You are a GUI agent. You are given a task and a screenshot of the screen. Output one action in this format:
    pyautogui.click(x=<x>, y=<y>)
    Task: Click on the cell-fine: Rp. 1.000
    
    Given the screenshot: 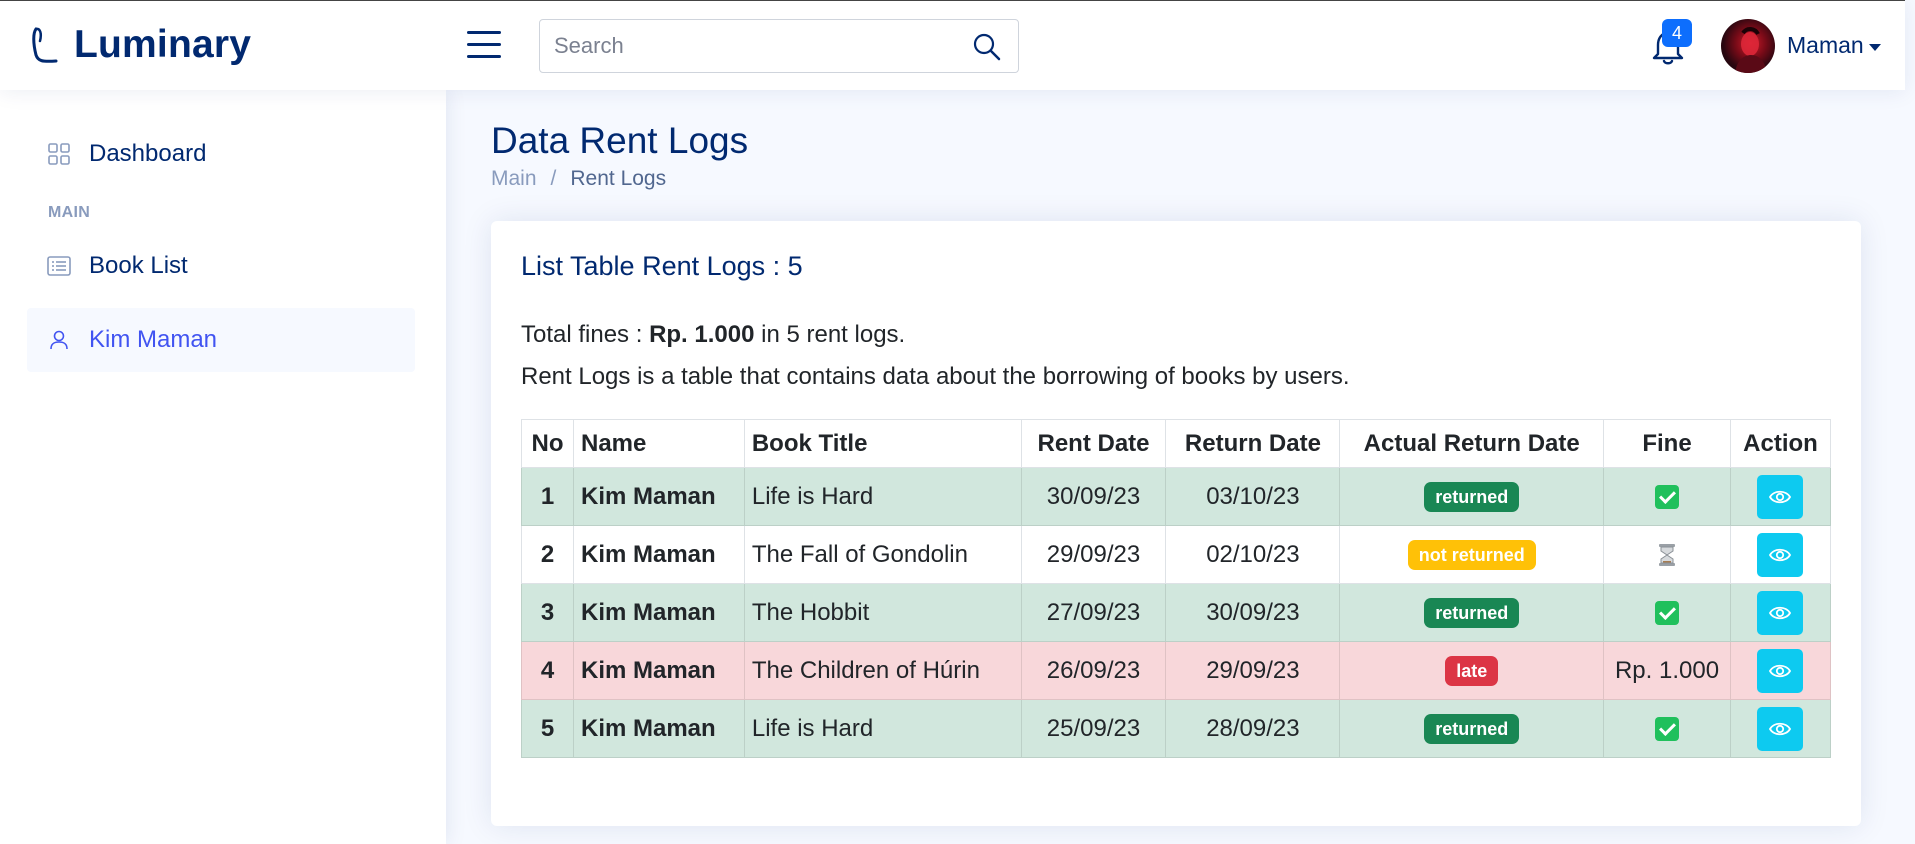 What is the action you would take?
    pyautogui.click(x=1667, y=670)
    